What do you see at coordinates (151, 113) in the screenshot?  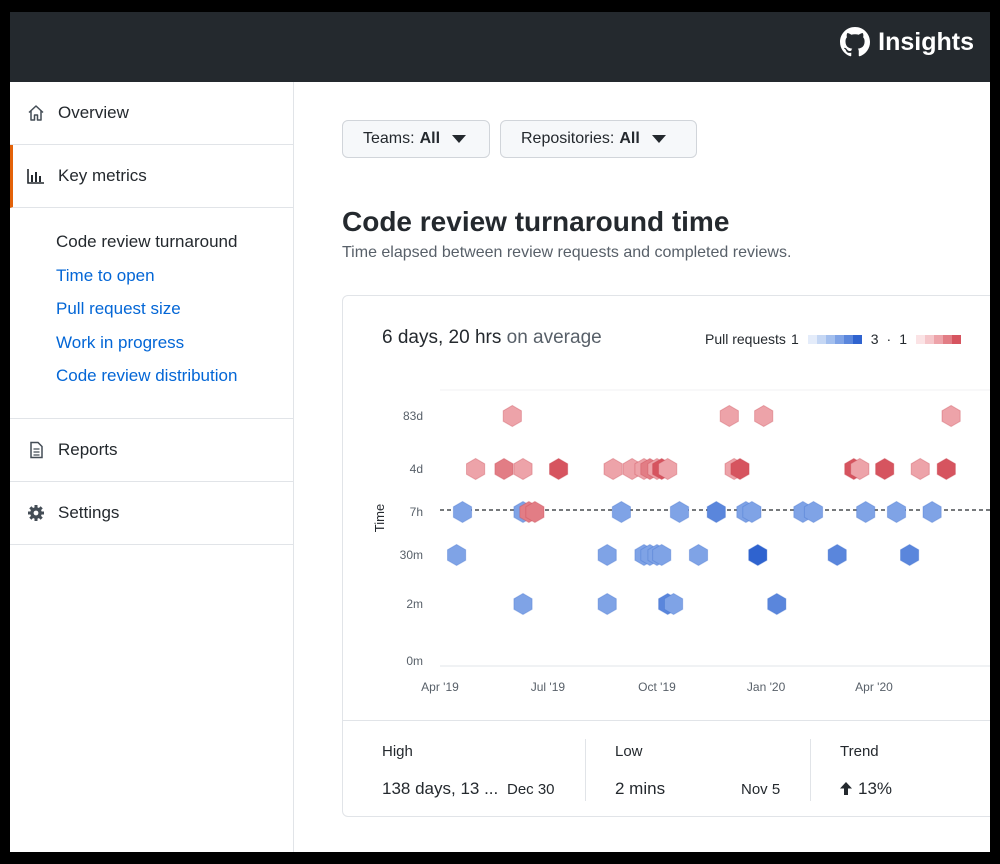 I see `sidebar-item-overview: Overview` at bounding box center [151, 113].